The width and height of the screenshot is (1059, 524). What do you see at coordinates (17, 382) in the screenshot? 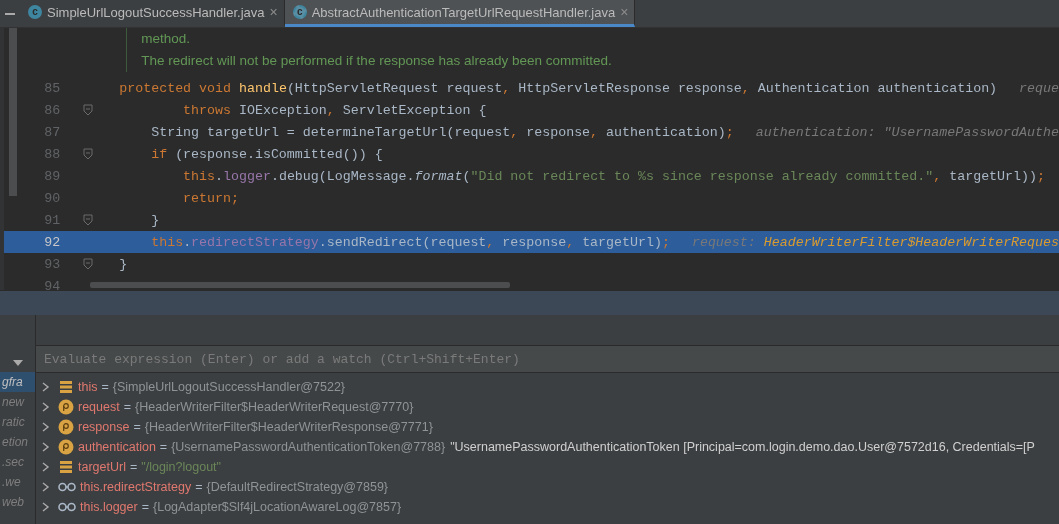
I see `stack-frame: gfra` at bounding box center [17, 382].